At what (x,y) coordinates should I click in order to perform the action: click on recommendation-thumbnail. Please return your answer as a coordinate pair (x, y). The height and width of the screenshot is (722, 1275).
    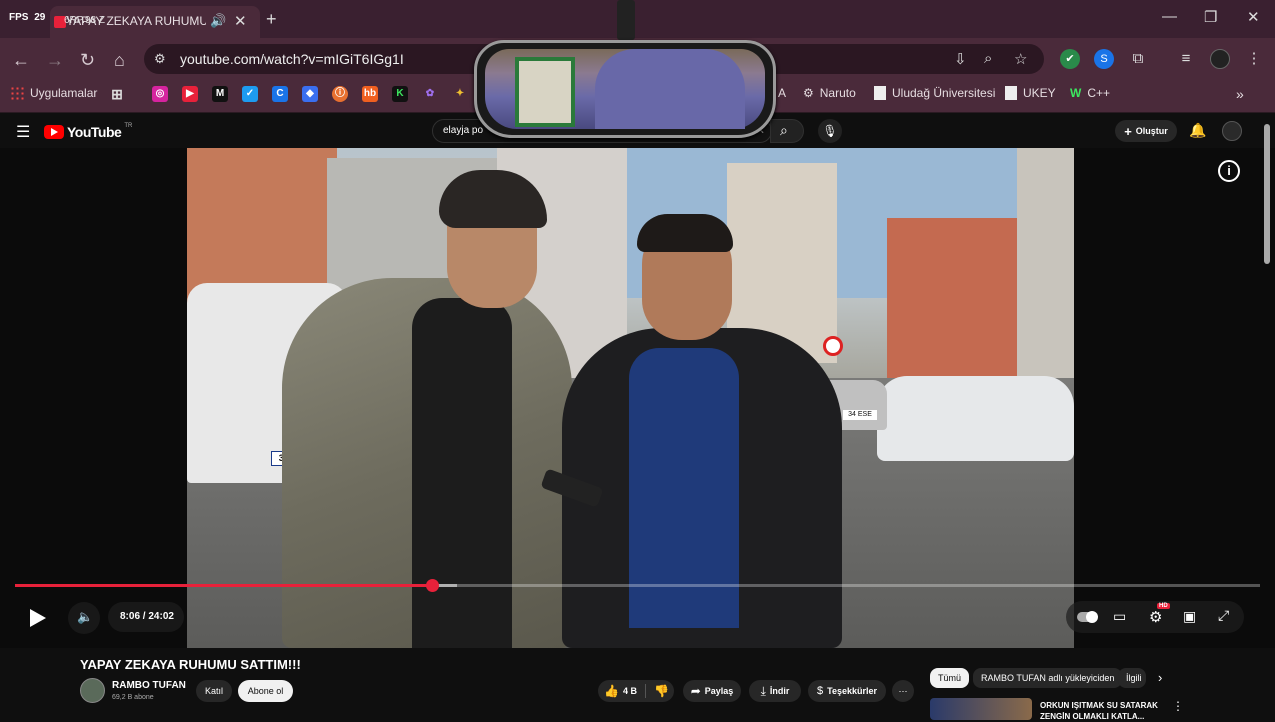
    Looking at the image, I should click on (981, 709).